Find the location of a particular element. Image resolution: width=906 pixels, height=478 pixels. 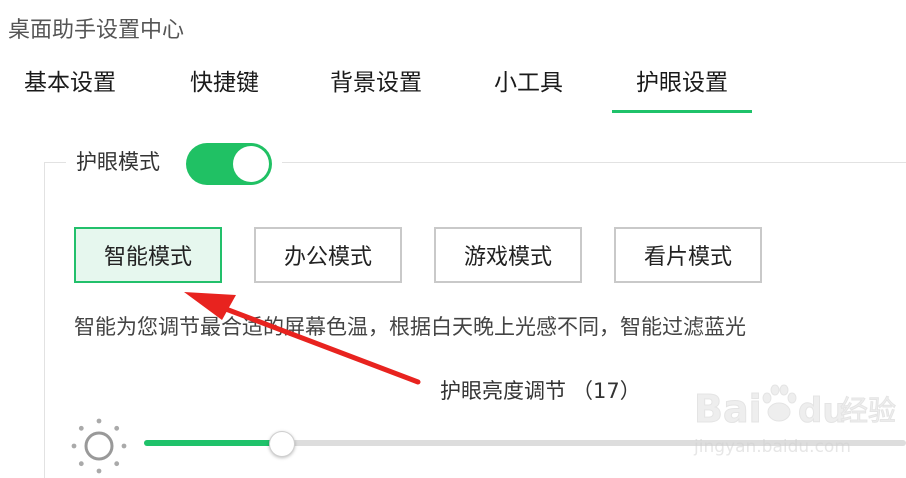

watermark-product: 经验 is located at coordinates (868, 410).